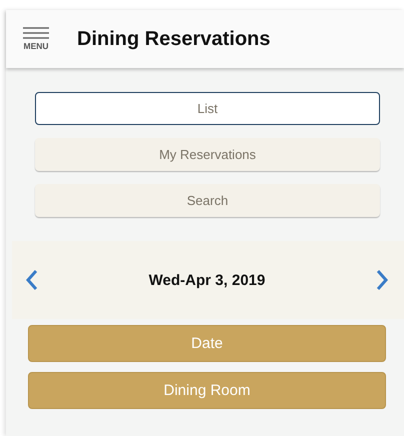  Describe the element at coordinates (173, 39) in the screenshot. I see `page-title: Dining Reservations` at that location.